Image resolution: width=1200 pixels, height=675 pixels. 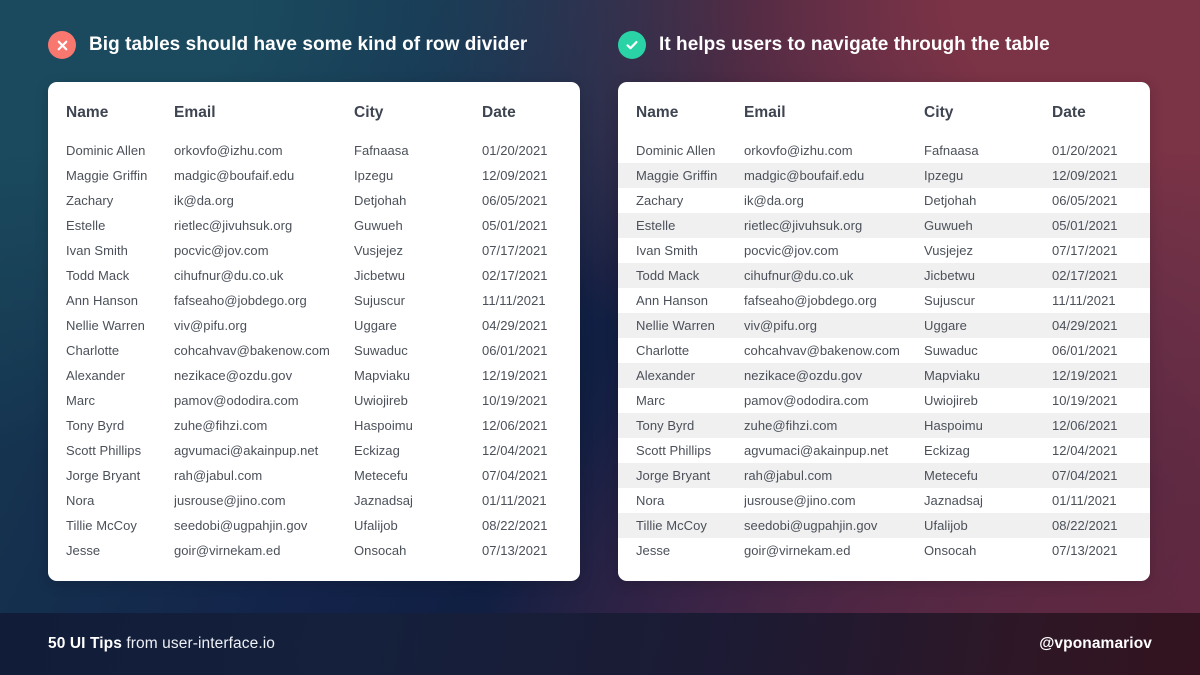 What do you see at coordinates (383, 500) in the screenshot?
I see `cell-city: Jaznadsaj` at bounding box center [383, 500].